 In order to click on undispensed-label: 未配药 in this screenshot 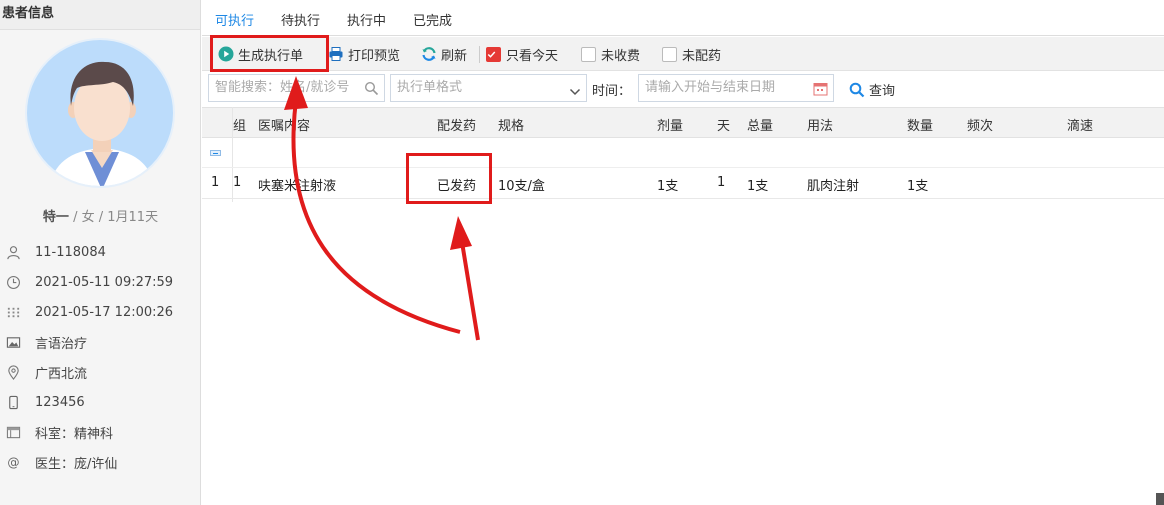, I will do `click(702, 56)`.